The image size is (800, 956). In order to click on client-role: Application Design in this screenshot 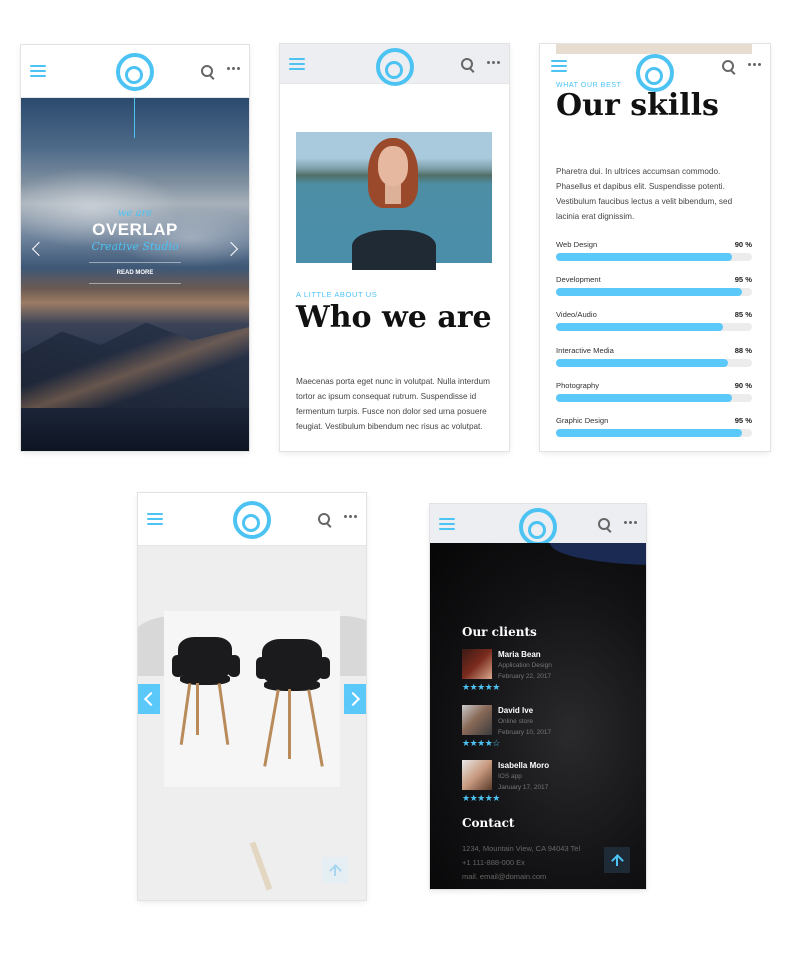, I will do `click(525, 665)`.